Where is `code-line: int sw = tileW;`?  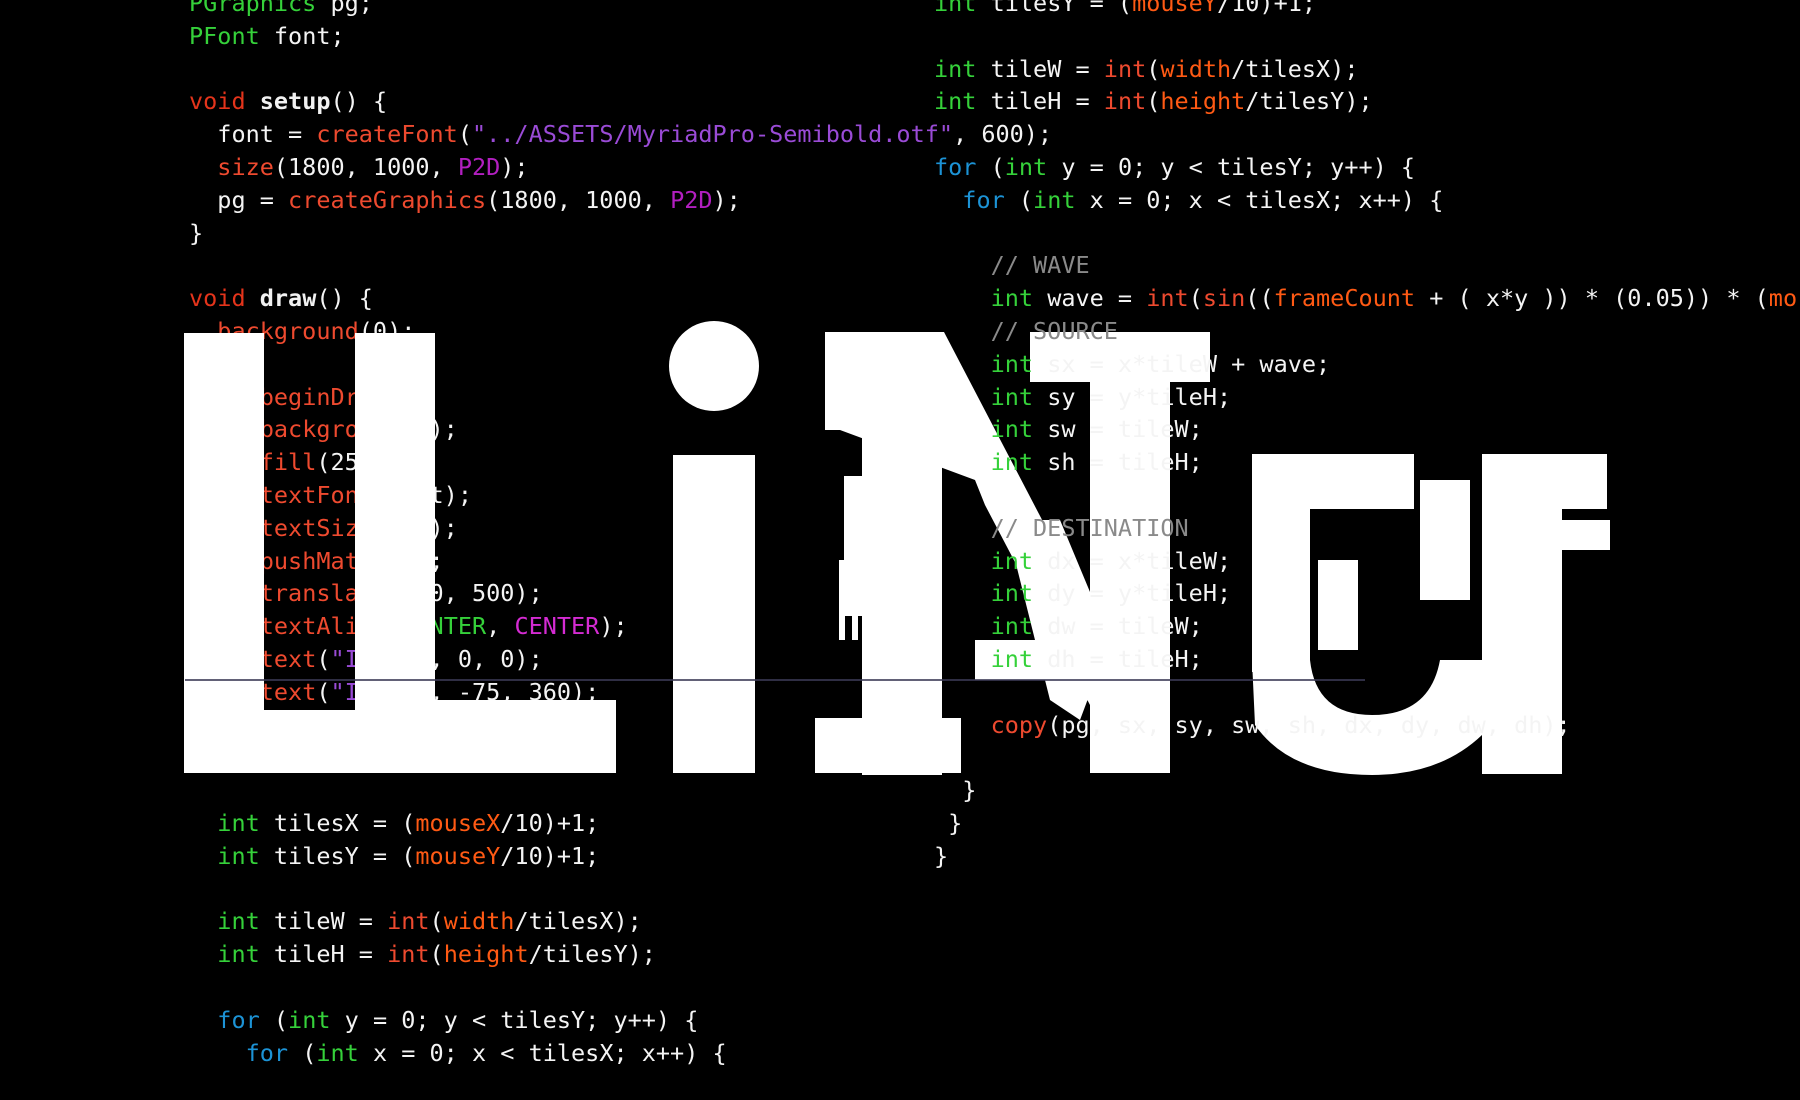
code-line: int sw = tileW; is located at coordinates (1365, 429).